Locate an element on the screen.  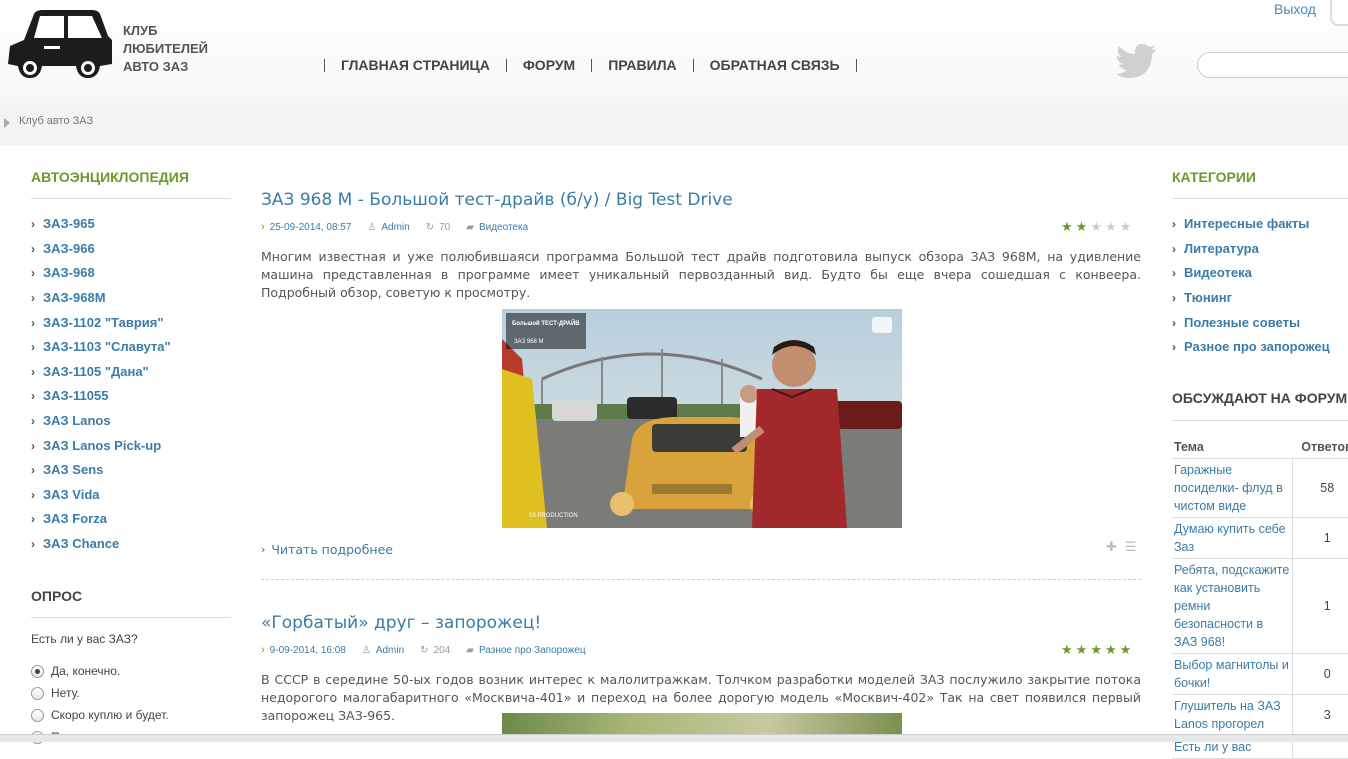
forum-topic-link: Глушитель на ЗАЗ Lanos прогорел is located at coordinates (1232, 715).